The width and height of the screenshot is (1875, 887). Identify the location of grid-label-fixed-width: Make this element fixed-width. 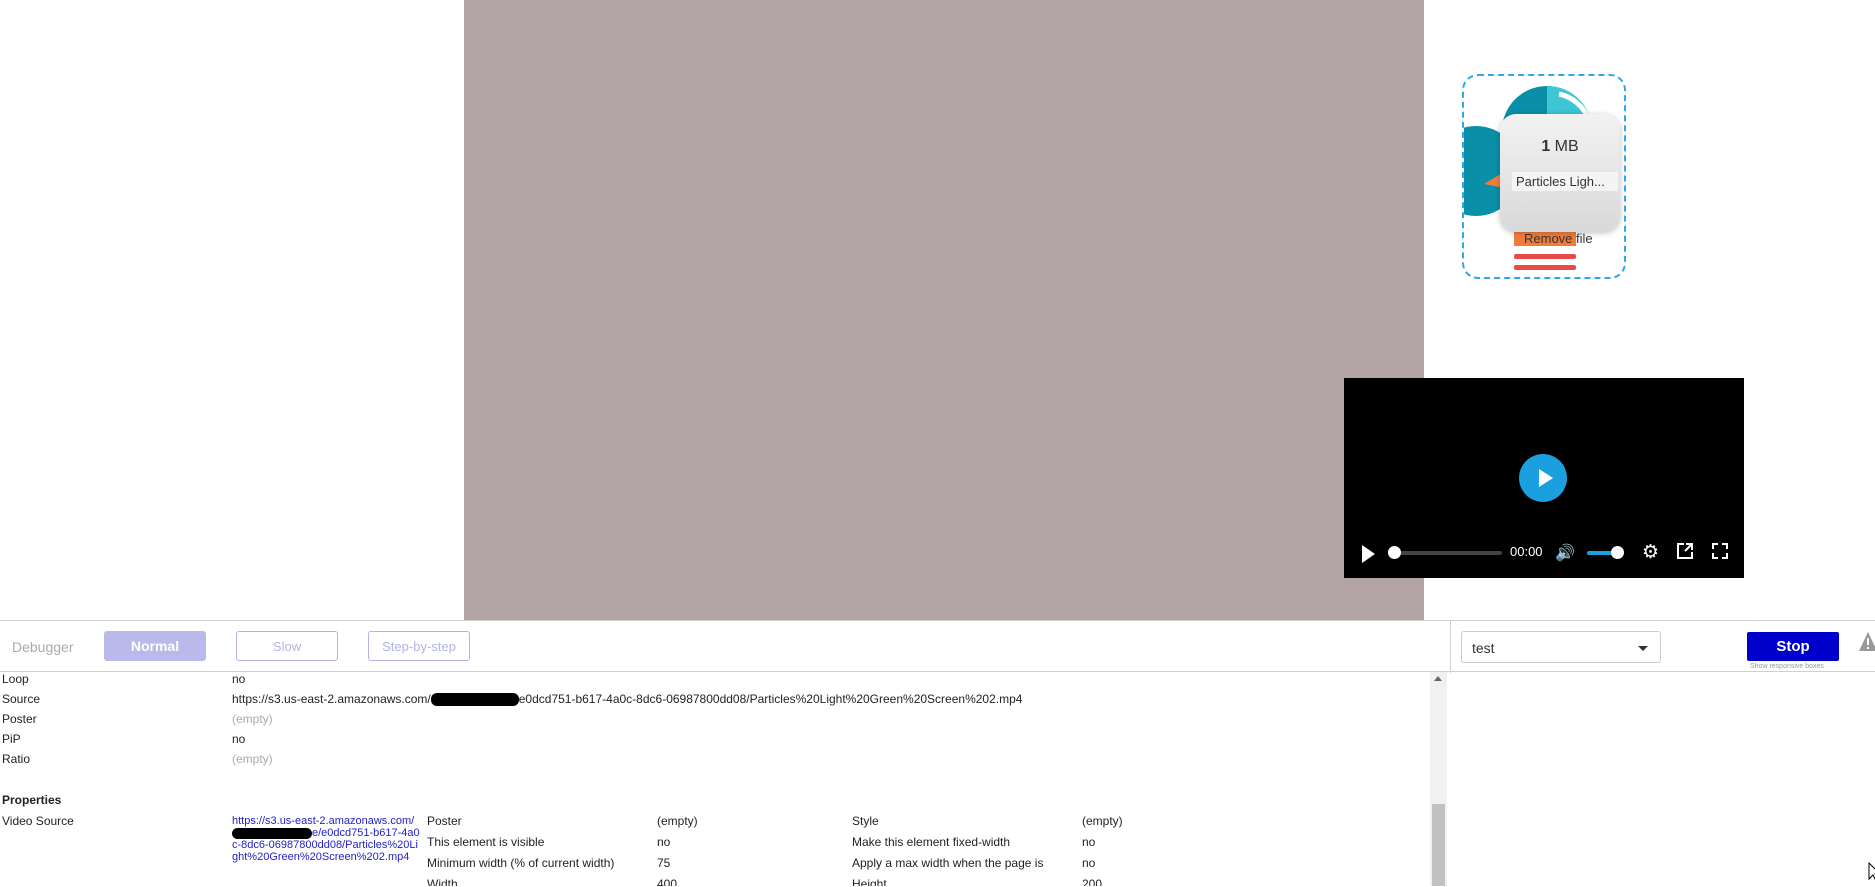
(931, 842).